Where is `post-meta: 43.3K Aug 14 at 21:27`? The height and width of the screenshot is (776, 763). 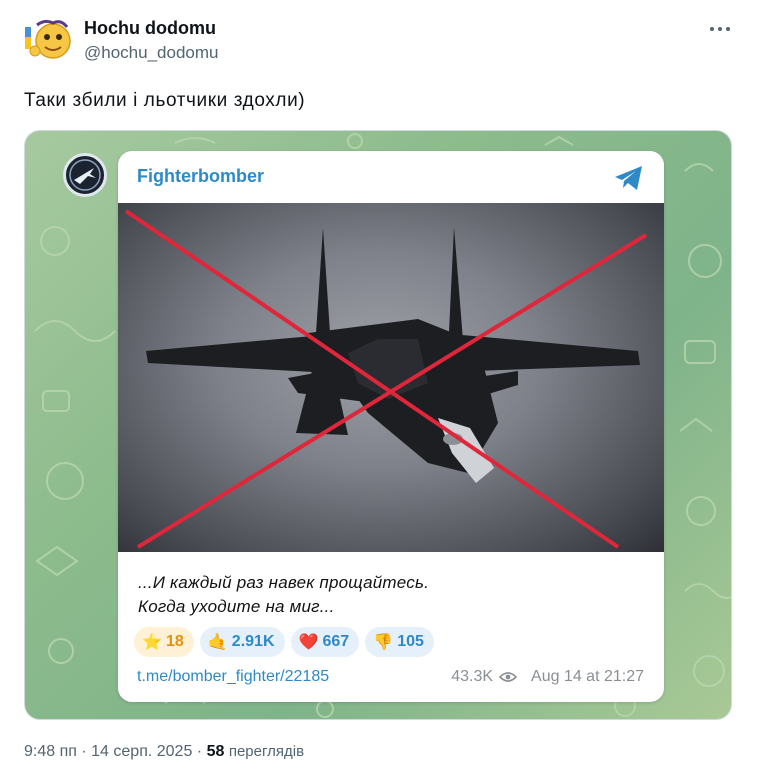 post-meta: 43.3K Aug 14 at 21:27 is located at coordinates (547, 677).